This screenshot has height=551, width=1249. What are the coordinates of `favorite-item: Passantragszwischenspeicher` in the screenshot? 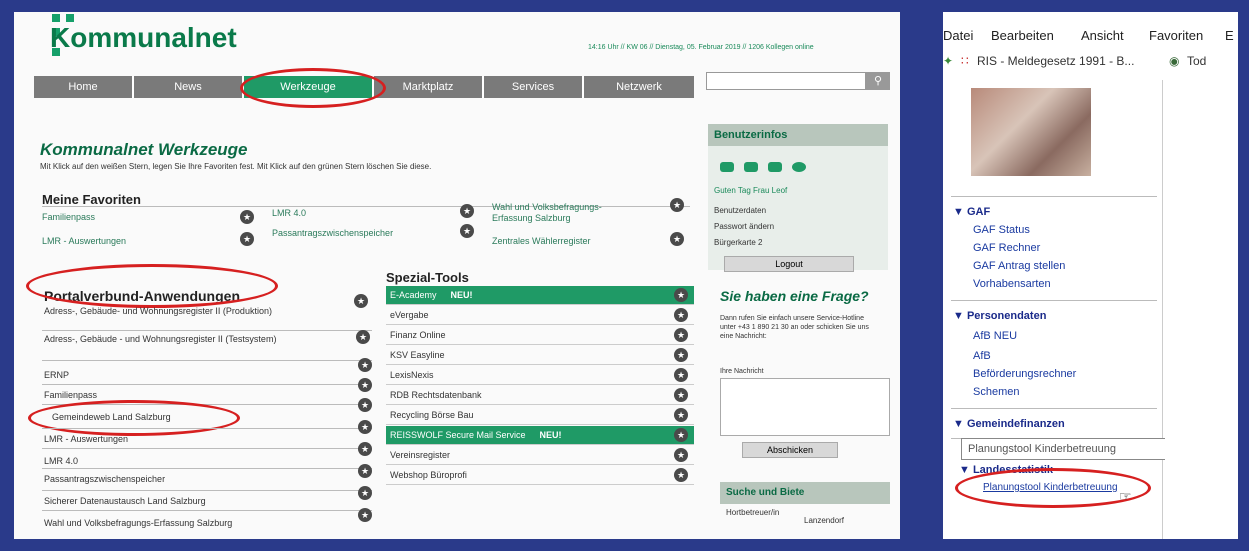 It's located at (332, 233).